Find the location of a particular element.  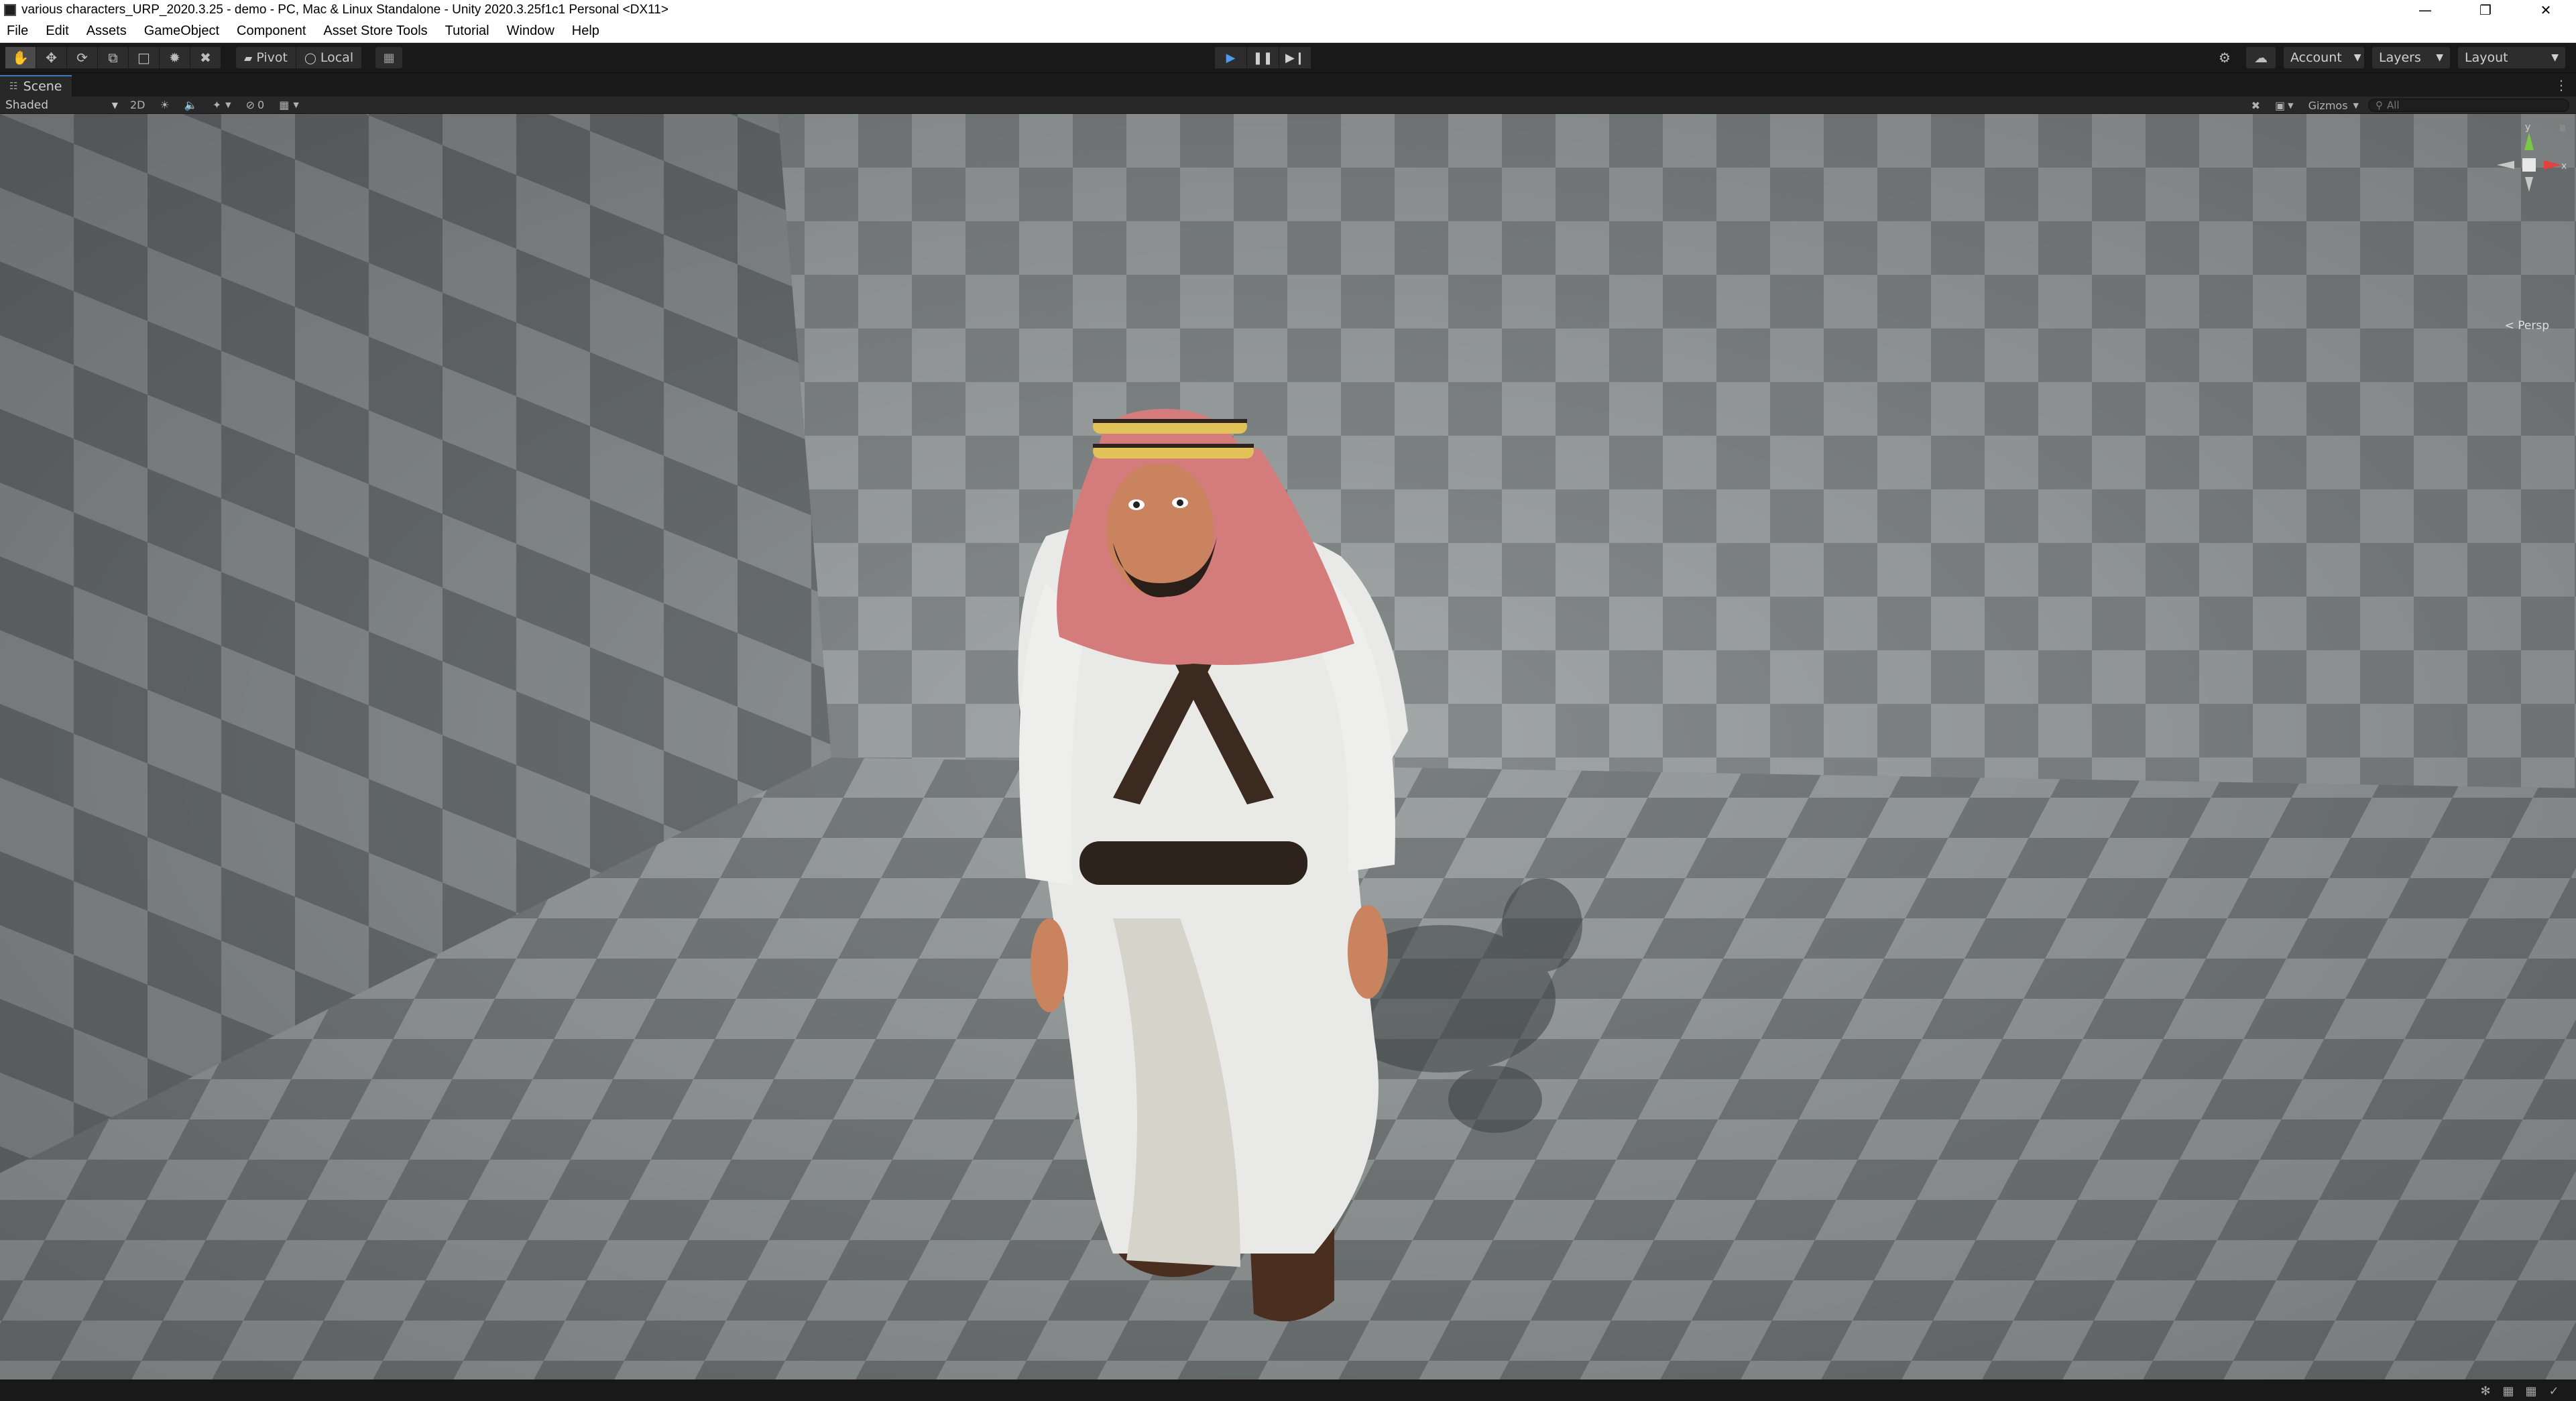

draw-mode-dropdown: Shaded ▼ is located at coordinates (62, 106).